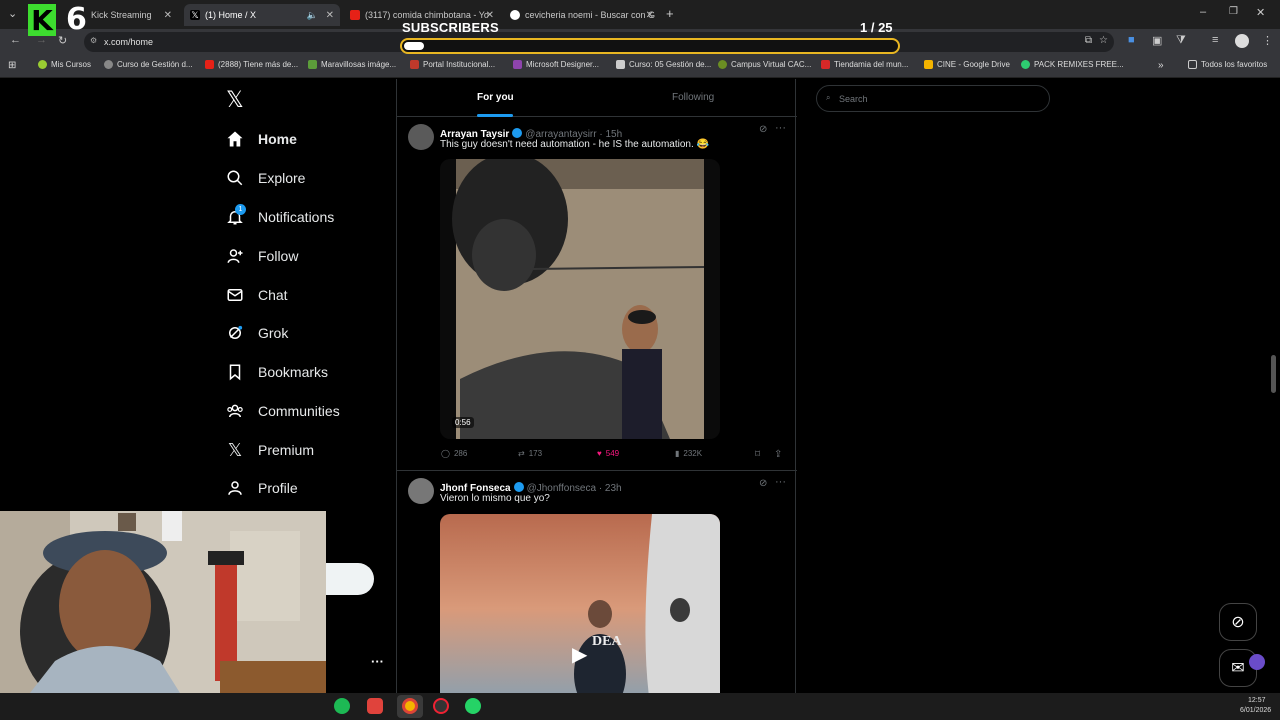 The image size is (1280, 720). What do you see at coordinates (414, 46) in the screenshot?
I see `subscribers-progress-fill` at bounding box center [414, 46].